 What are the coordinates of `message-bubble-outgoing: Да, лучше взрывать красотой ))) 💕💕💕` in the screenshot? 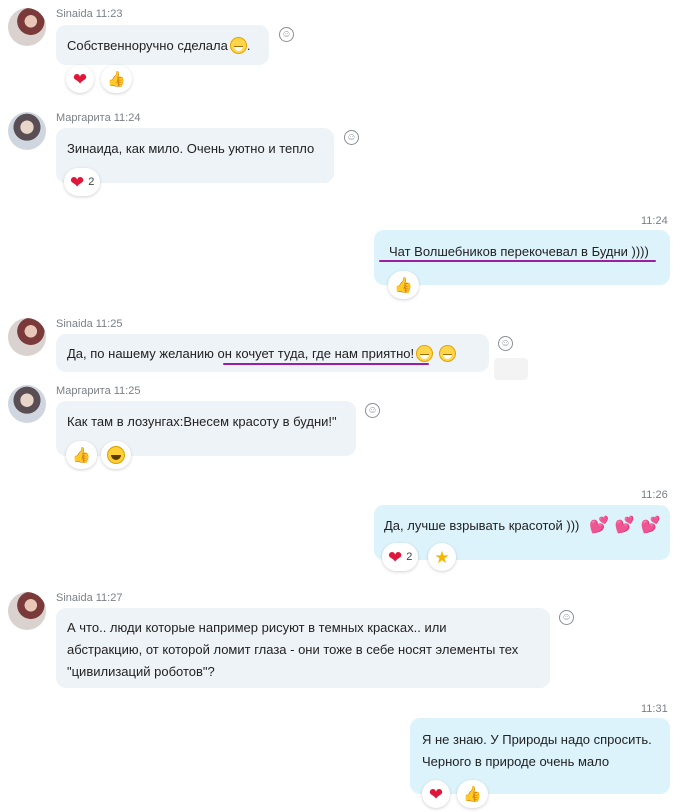 It's located at (522, 532).